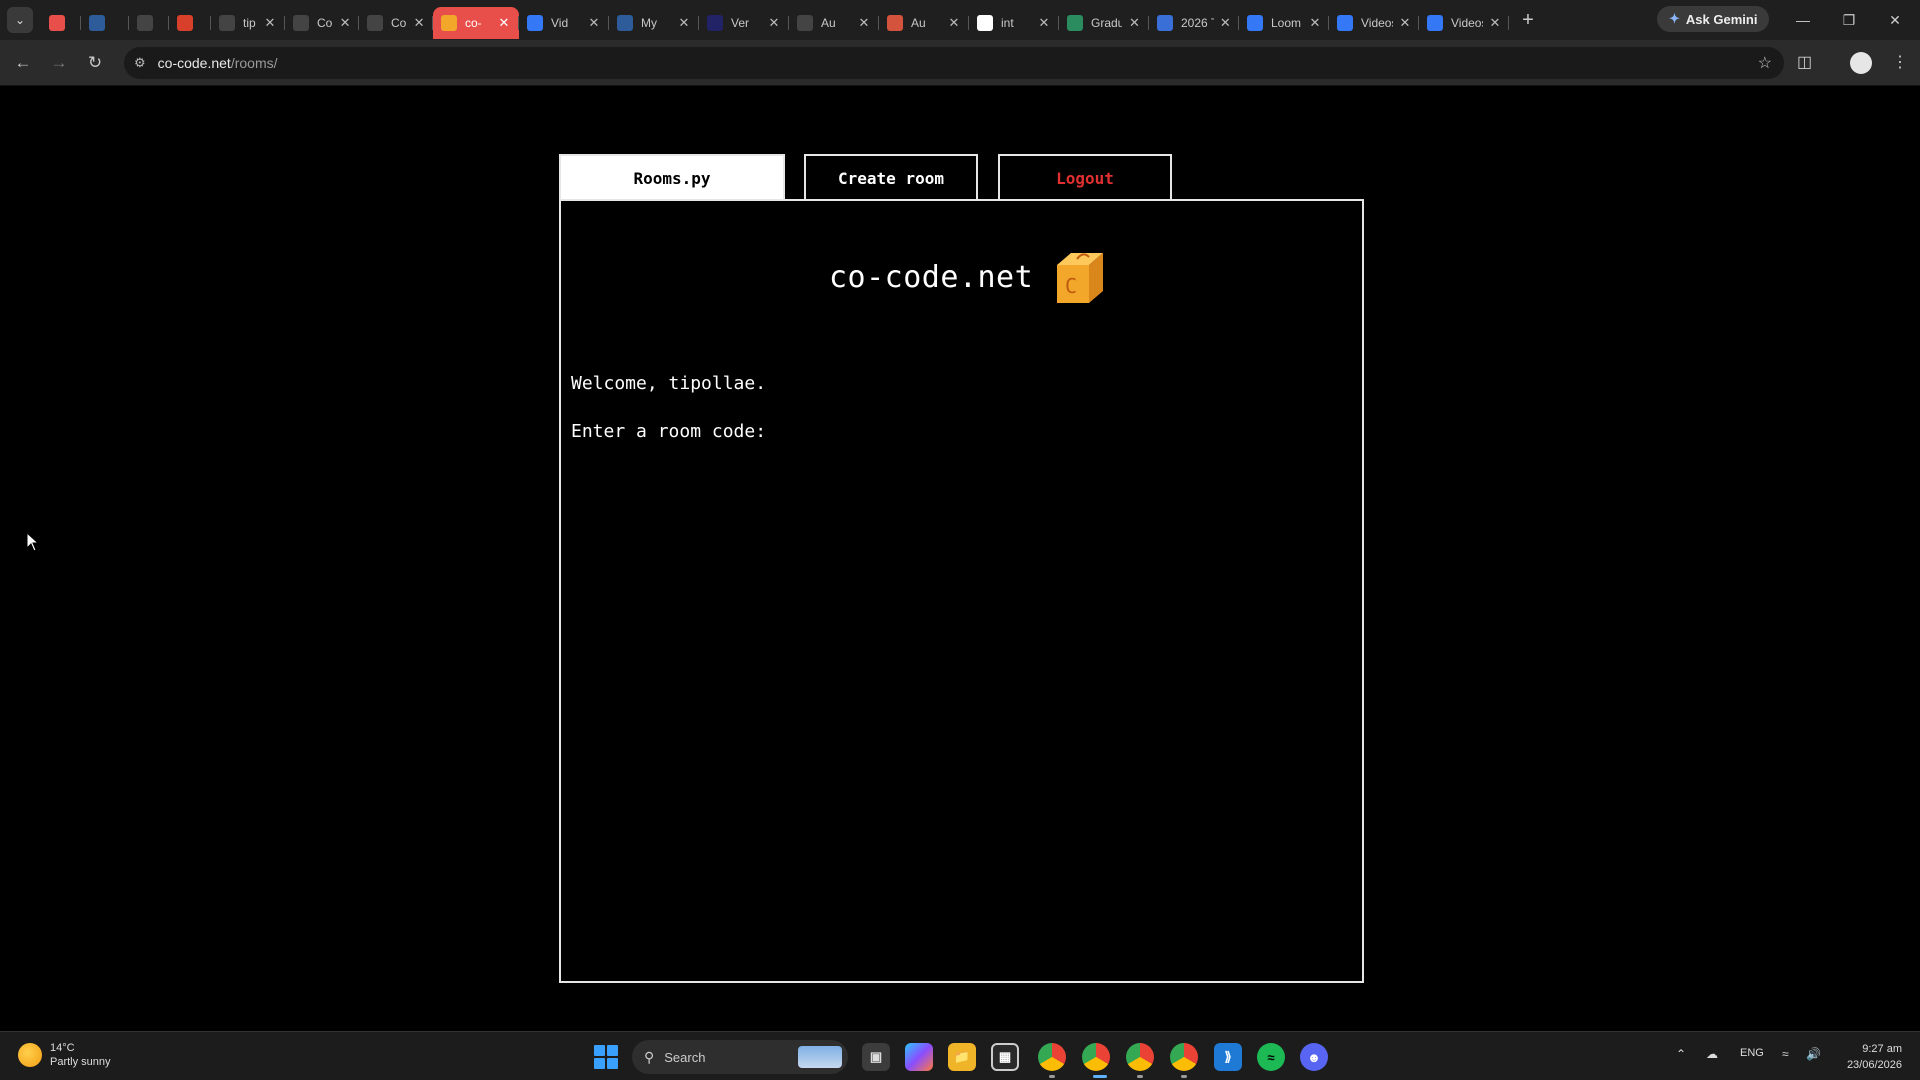  What do you see at coordinates (1803, 20) in the screenshot?
I see `minimize-window-icon: —` at bounding box center [1803, 20].